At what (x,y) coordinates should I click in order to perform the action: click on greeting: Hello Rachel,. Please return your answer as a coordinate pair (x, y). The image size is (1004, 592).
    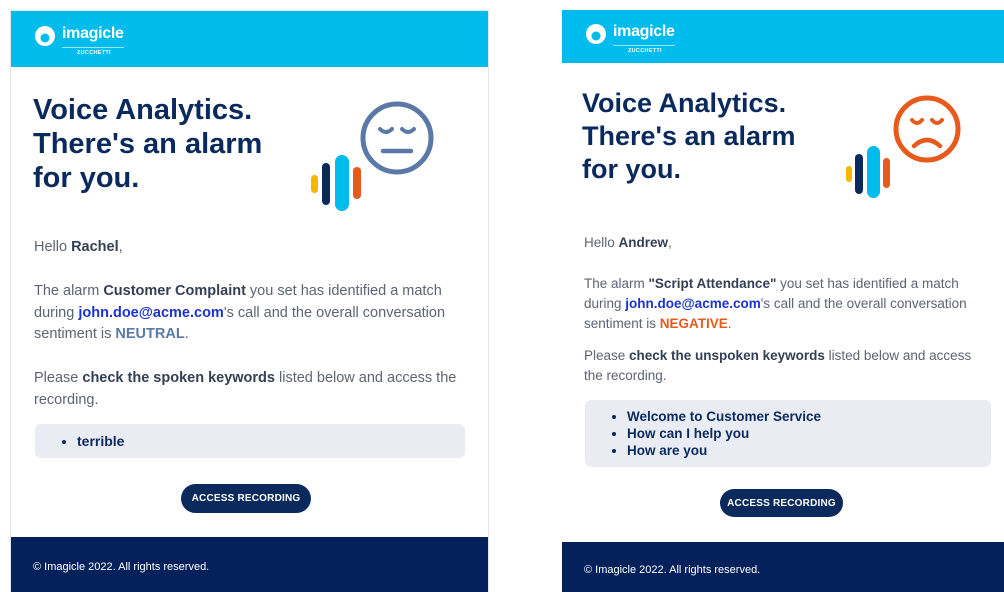
    Looking at the image, I should click on (78, 247).